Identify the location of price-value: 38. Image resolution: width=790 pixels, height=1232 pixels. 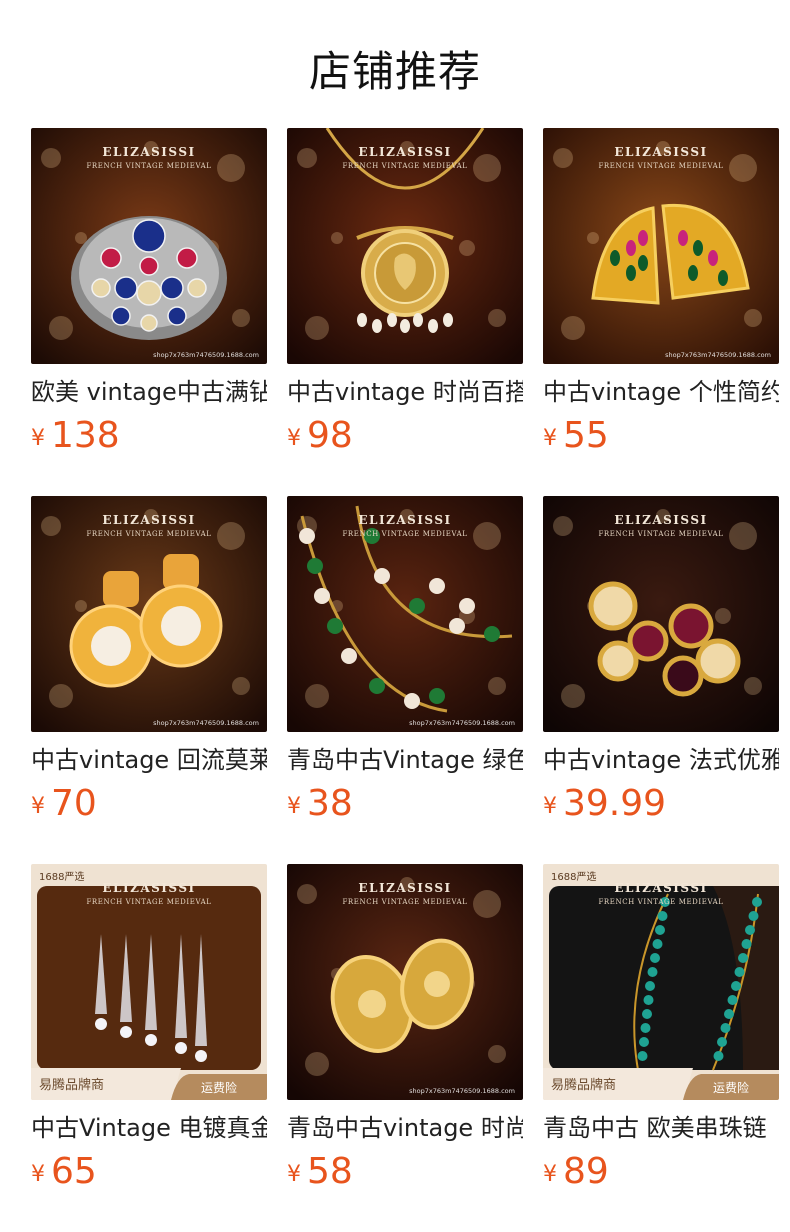
(330, 803).